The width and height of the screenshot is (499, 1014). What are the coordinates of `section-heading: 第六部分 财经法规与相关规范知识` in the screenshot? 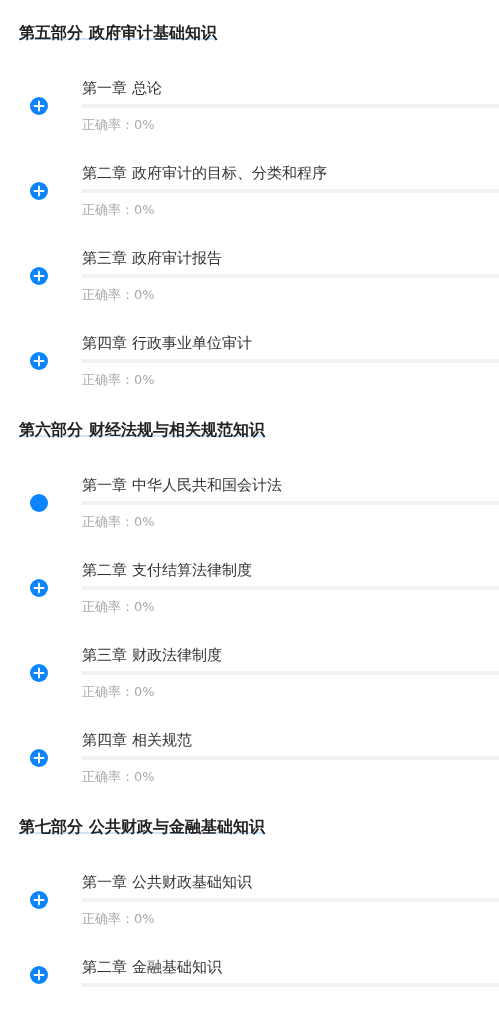 It's located at (142, 429).